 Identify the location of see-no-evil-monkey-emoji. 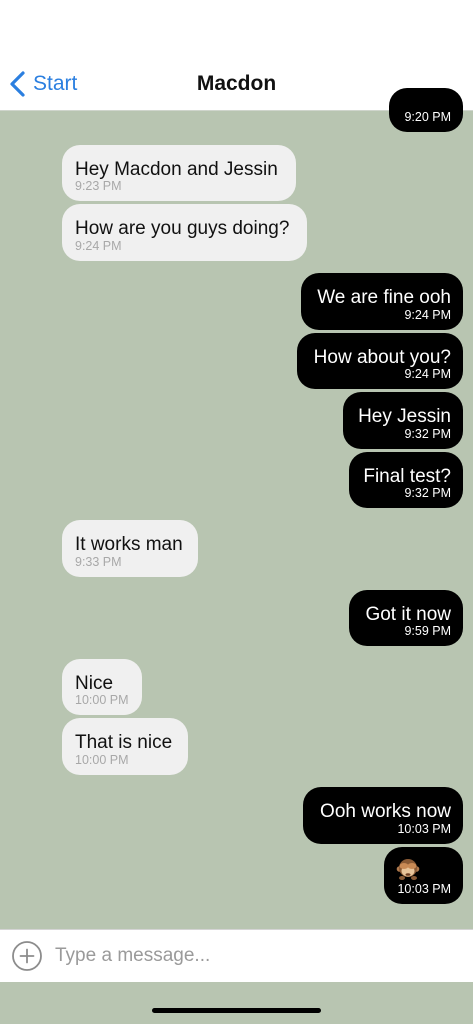
(408, 869).